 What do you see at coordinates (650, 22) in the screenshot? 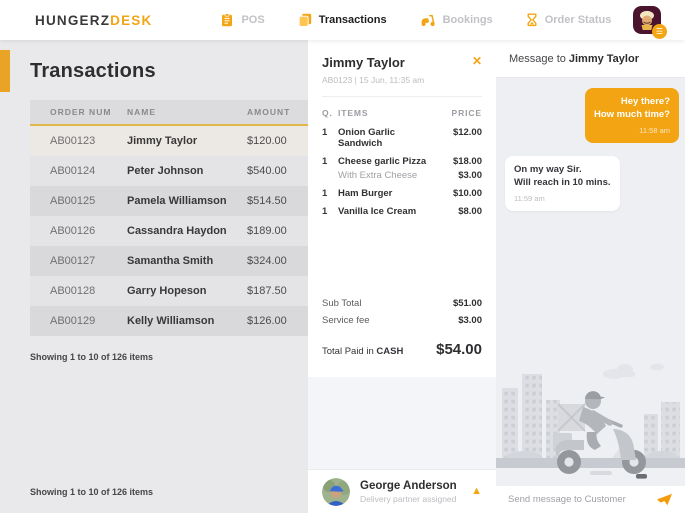
I see `user-avatar: ☰` at bounding box center [650, 22].